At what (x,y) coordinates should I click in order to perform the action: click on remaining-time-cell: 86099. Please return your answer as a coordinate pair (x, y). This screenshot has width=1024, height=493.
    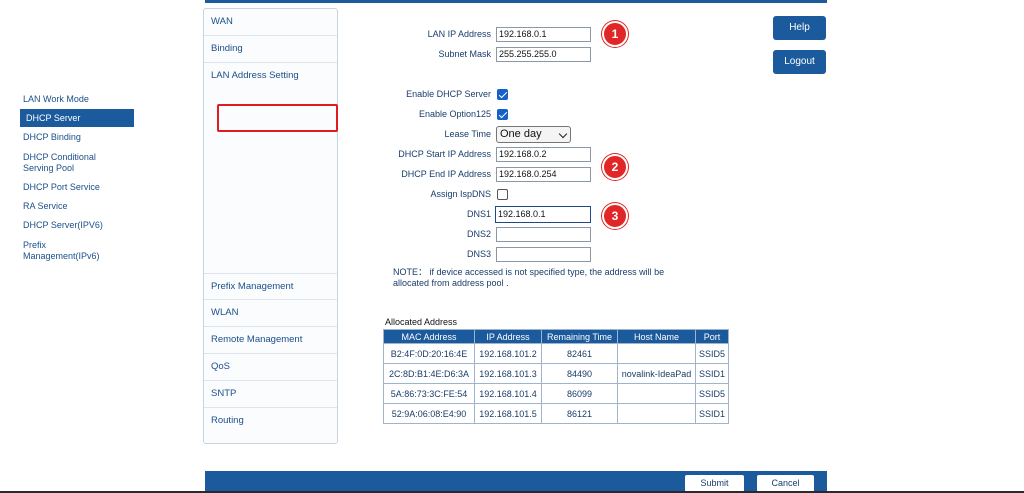
    Looking at the image, I should click on (579, 393).